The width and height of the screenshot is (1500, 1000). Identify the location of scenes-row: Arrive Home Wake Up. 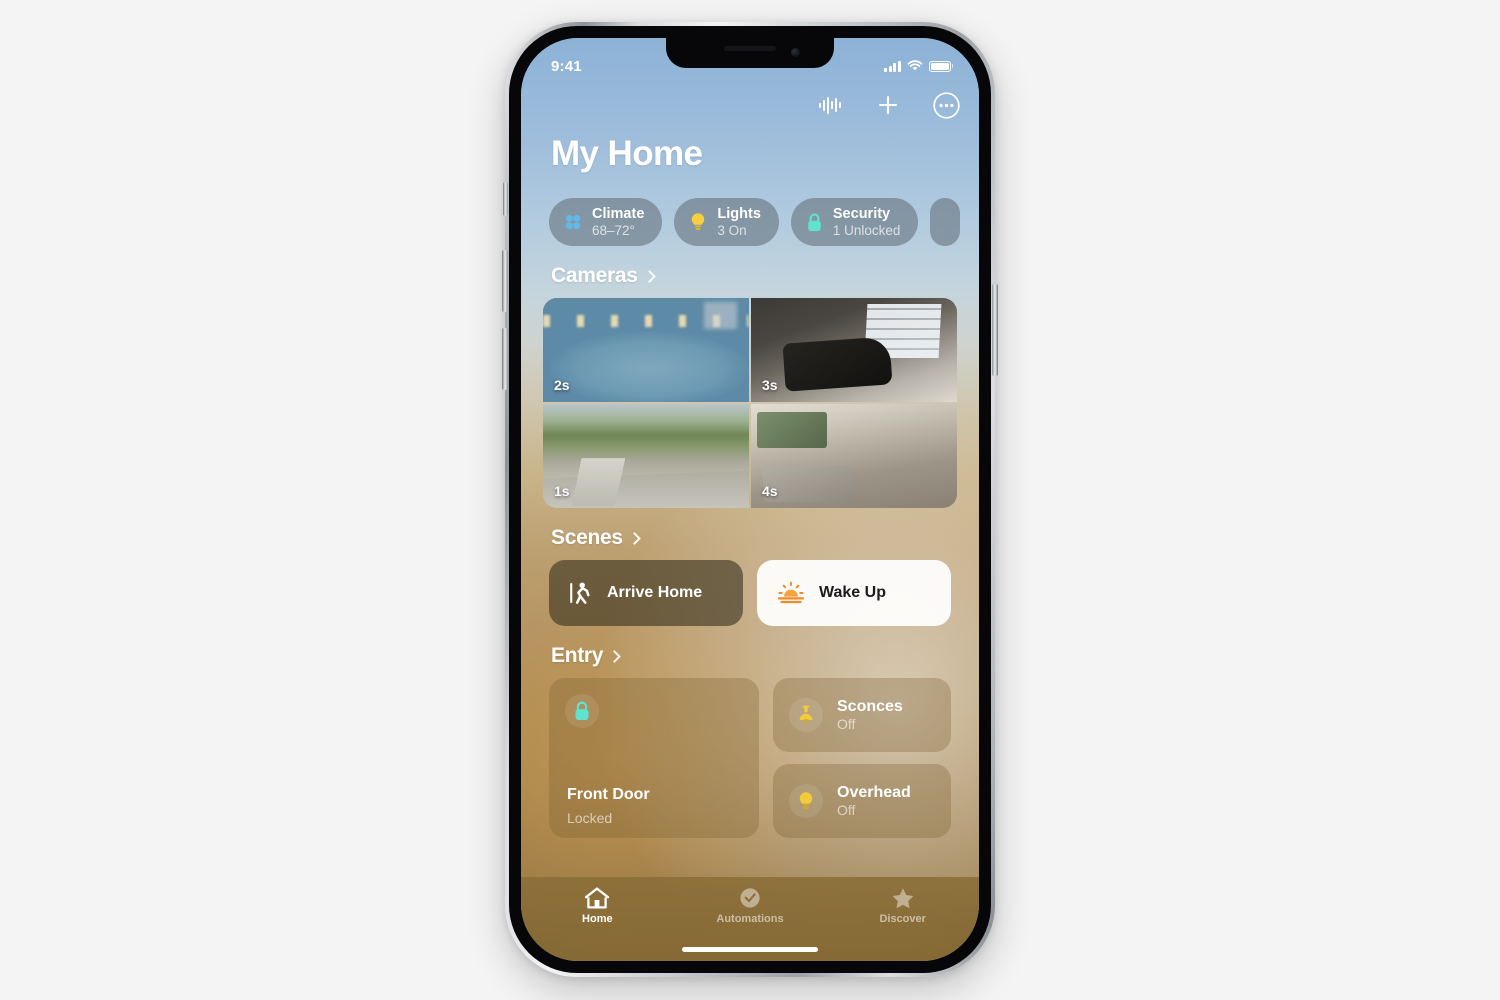
(750, 593).